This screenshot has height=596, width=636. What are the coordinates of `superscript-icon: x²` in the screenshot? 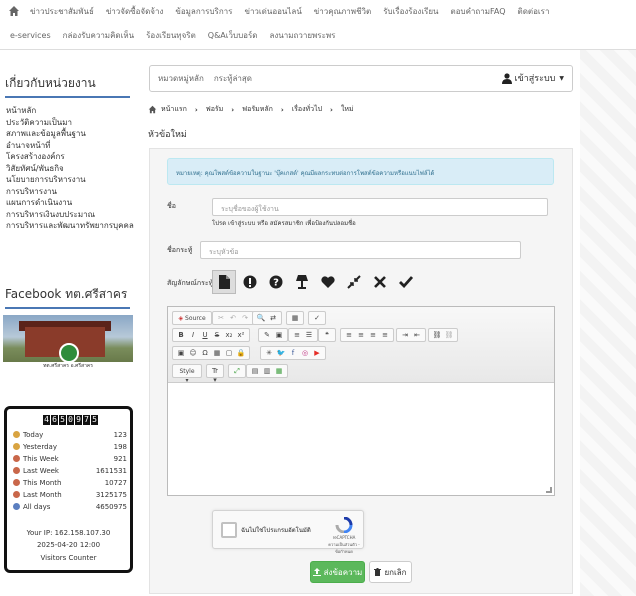 It's located at (241, 335).